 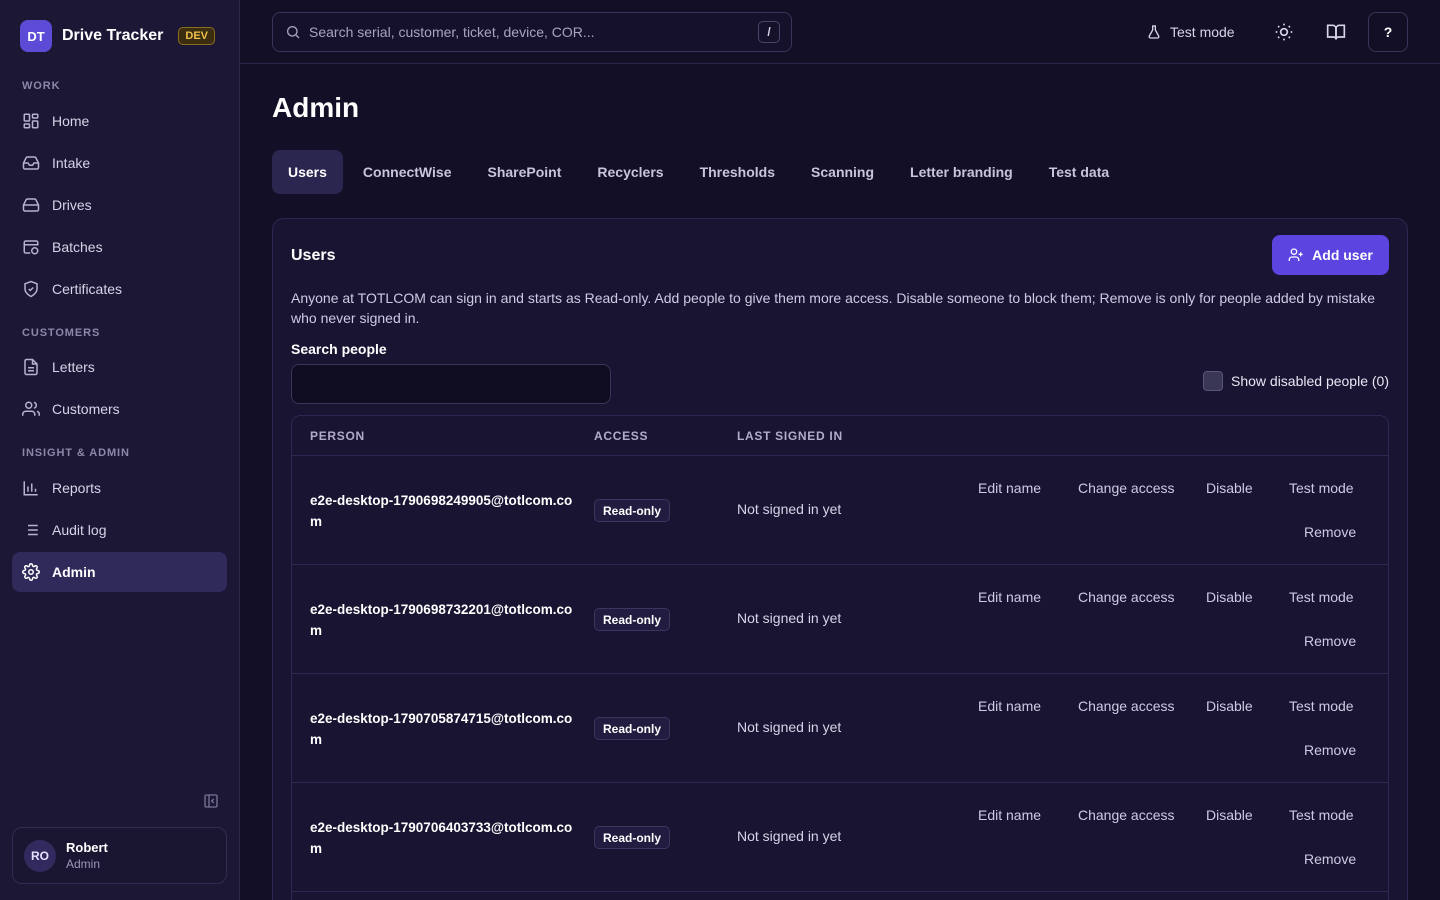 I want to click on theme-toggle-sun-icon, so click(x=1284, y=32).